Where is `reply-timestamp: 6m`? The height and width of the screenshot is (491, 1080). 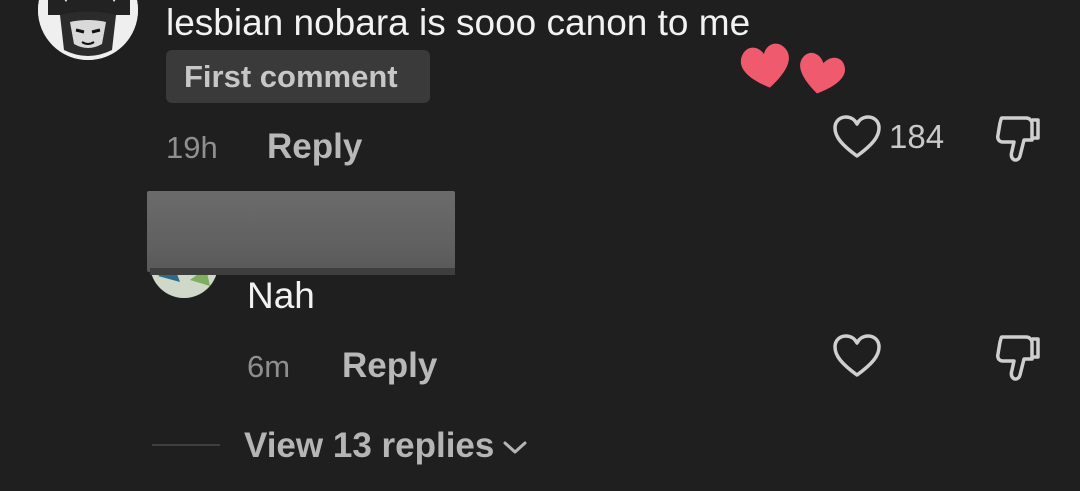 reply-timestamp: 6m is located at coordinates (269, 366).